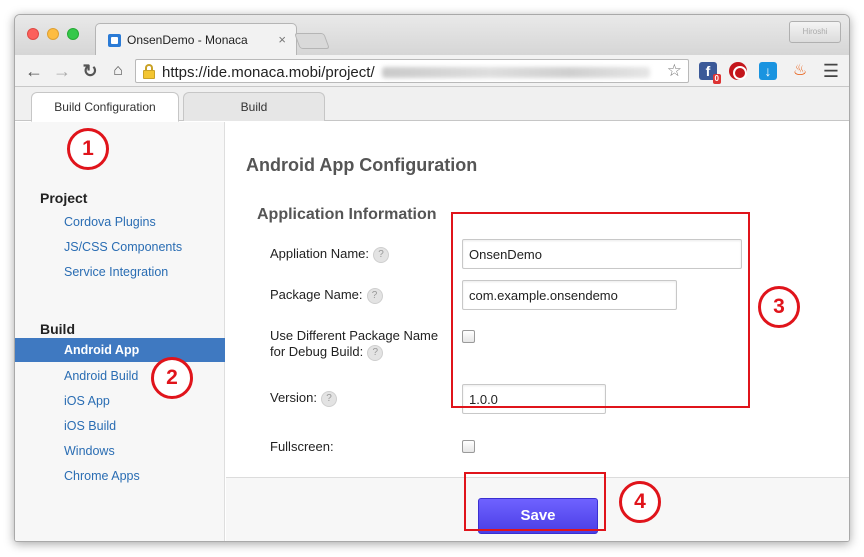 The height and width of the screenshot is (557, 864). What do you see at coordinates (302, 446) in the screenshot?
I see `fullscreen-label: Fullscreen:` at bounding box center [302, 446].